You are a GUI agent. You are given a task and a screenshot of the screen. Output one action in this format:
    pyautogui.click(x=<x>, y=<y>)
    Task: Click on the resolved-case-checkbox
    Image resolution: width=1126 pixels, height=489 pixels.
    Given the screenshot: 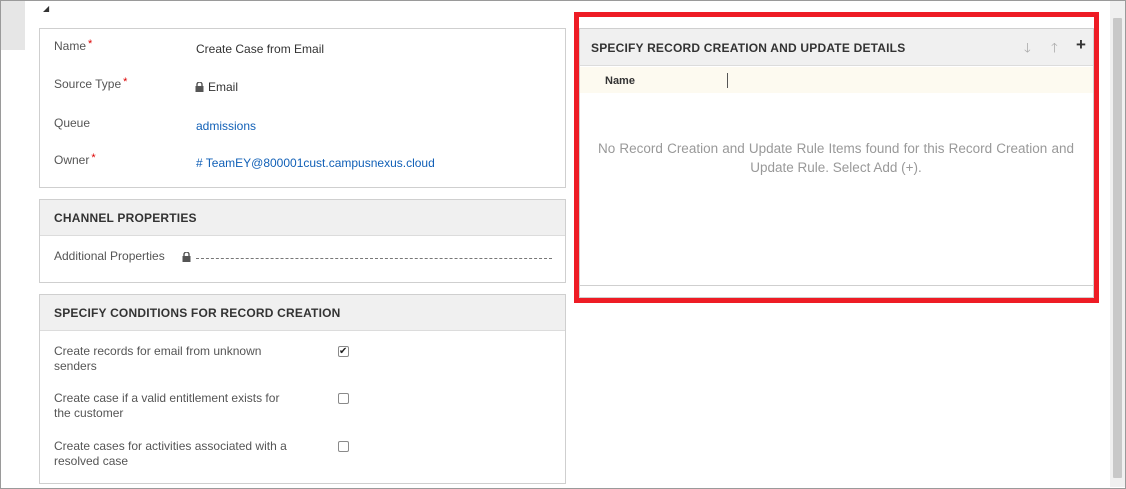 What is the action you would take?
    pyautogui.click(x=343, y=446)
    